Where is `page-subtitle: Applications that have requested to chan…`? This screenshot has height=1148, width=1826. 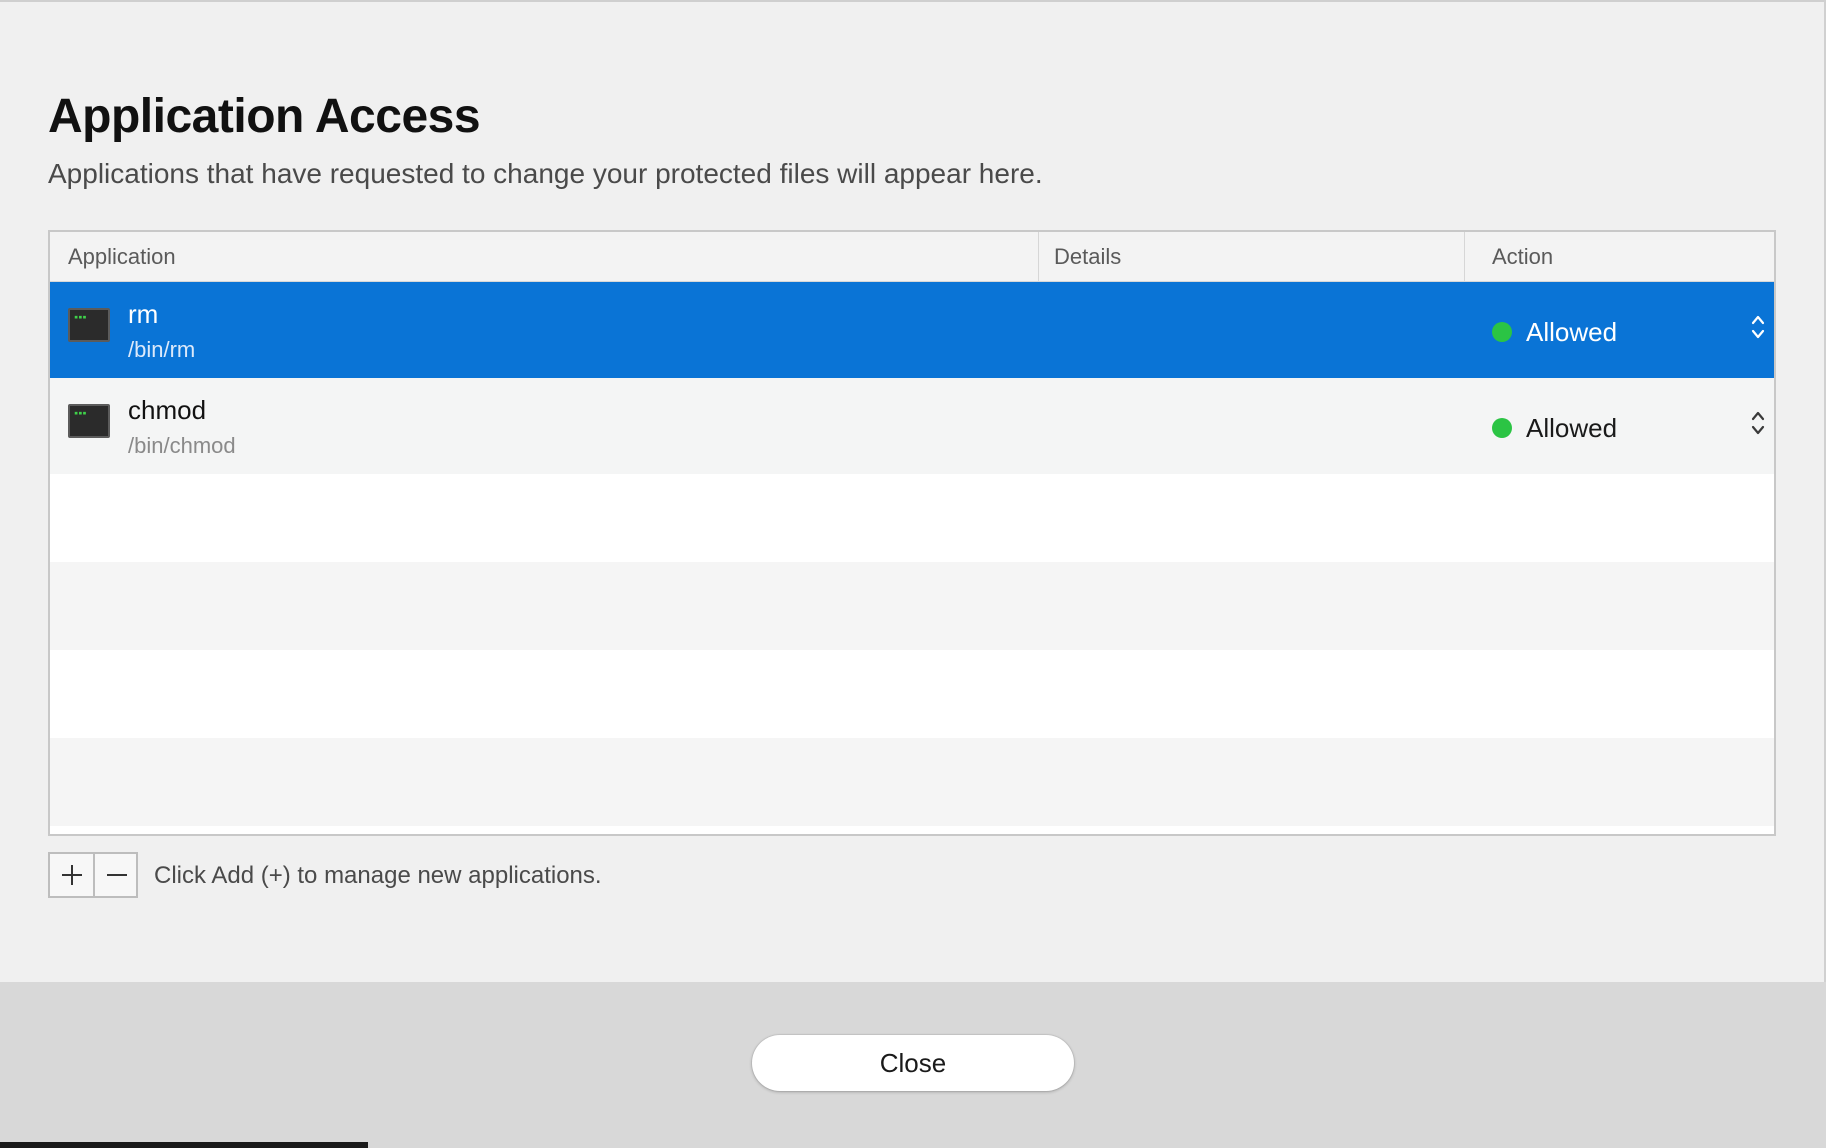
page-subtitle: Applications that have requested to chan… is located at coordinates (545, 173).